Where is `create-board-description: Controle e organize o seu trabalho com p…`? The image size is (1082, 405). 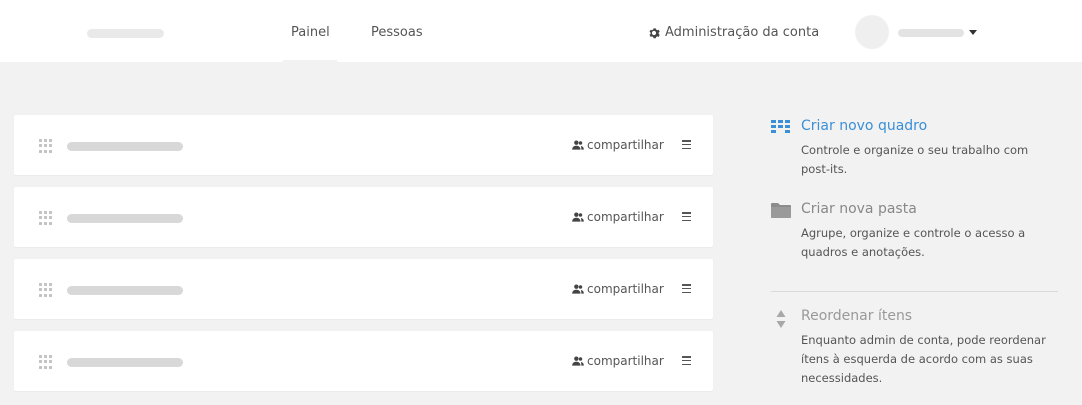
create-board-description: Controle e organize o seu trabalho com p… is located at coordinates (915, 159).